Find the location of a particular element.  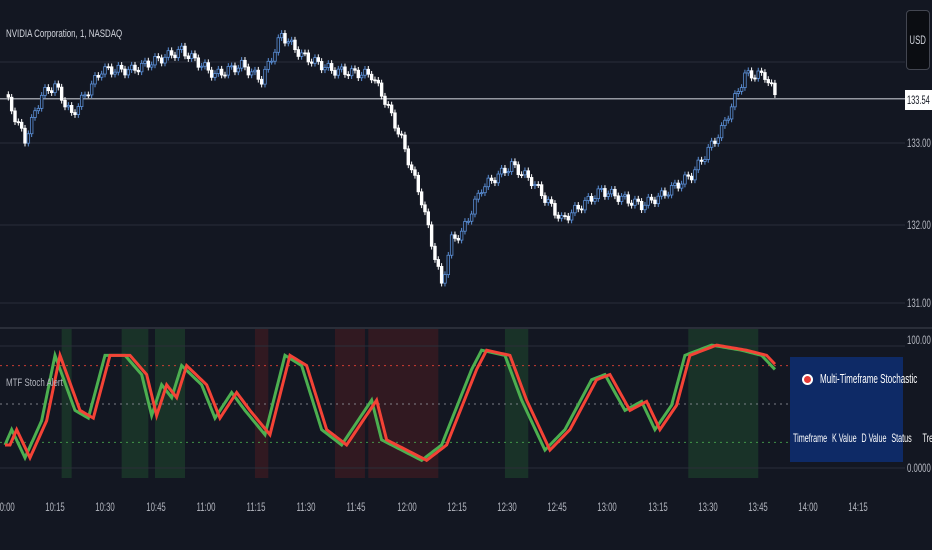

indicator-logo-icon is located at coordinates (807, 379).